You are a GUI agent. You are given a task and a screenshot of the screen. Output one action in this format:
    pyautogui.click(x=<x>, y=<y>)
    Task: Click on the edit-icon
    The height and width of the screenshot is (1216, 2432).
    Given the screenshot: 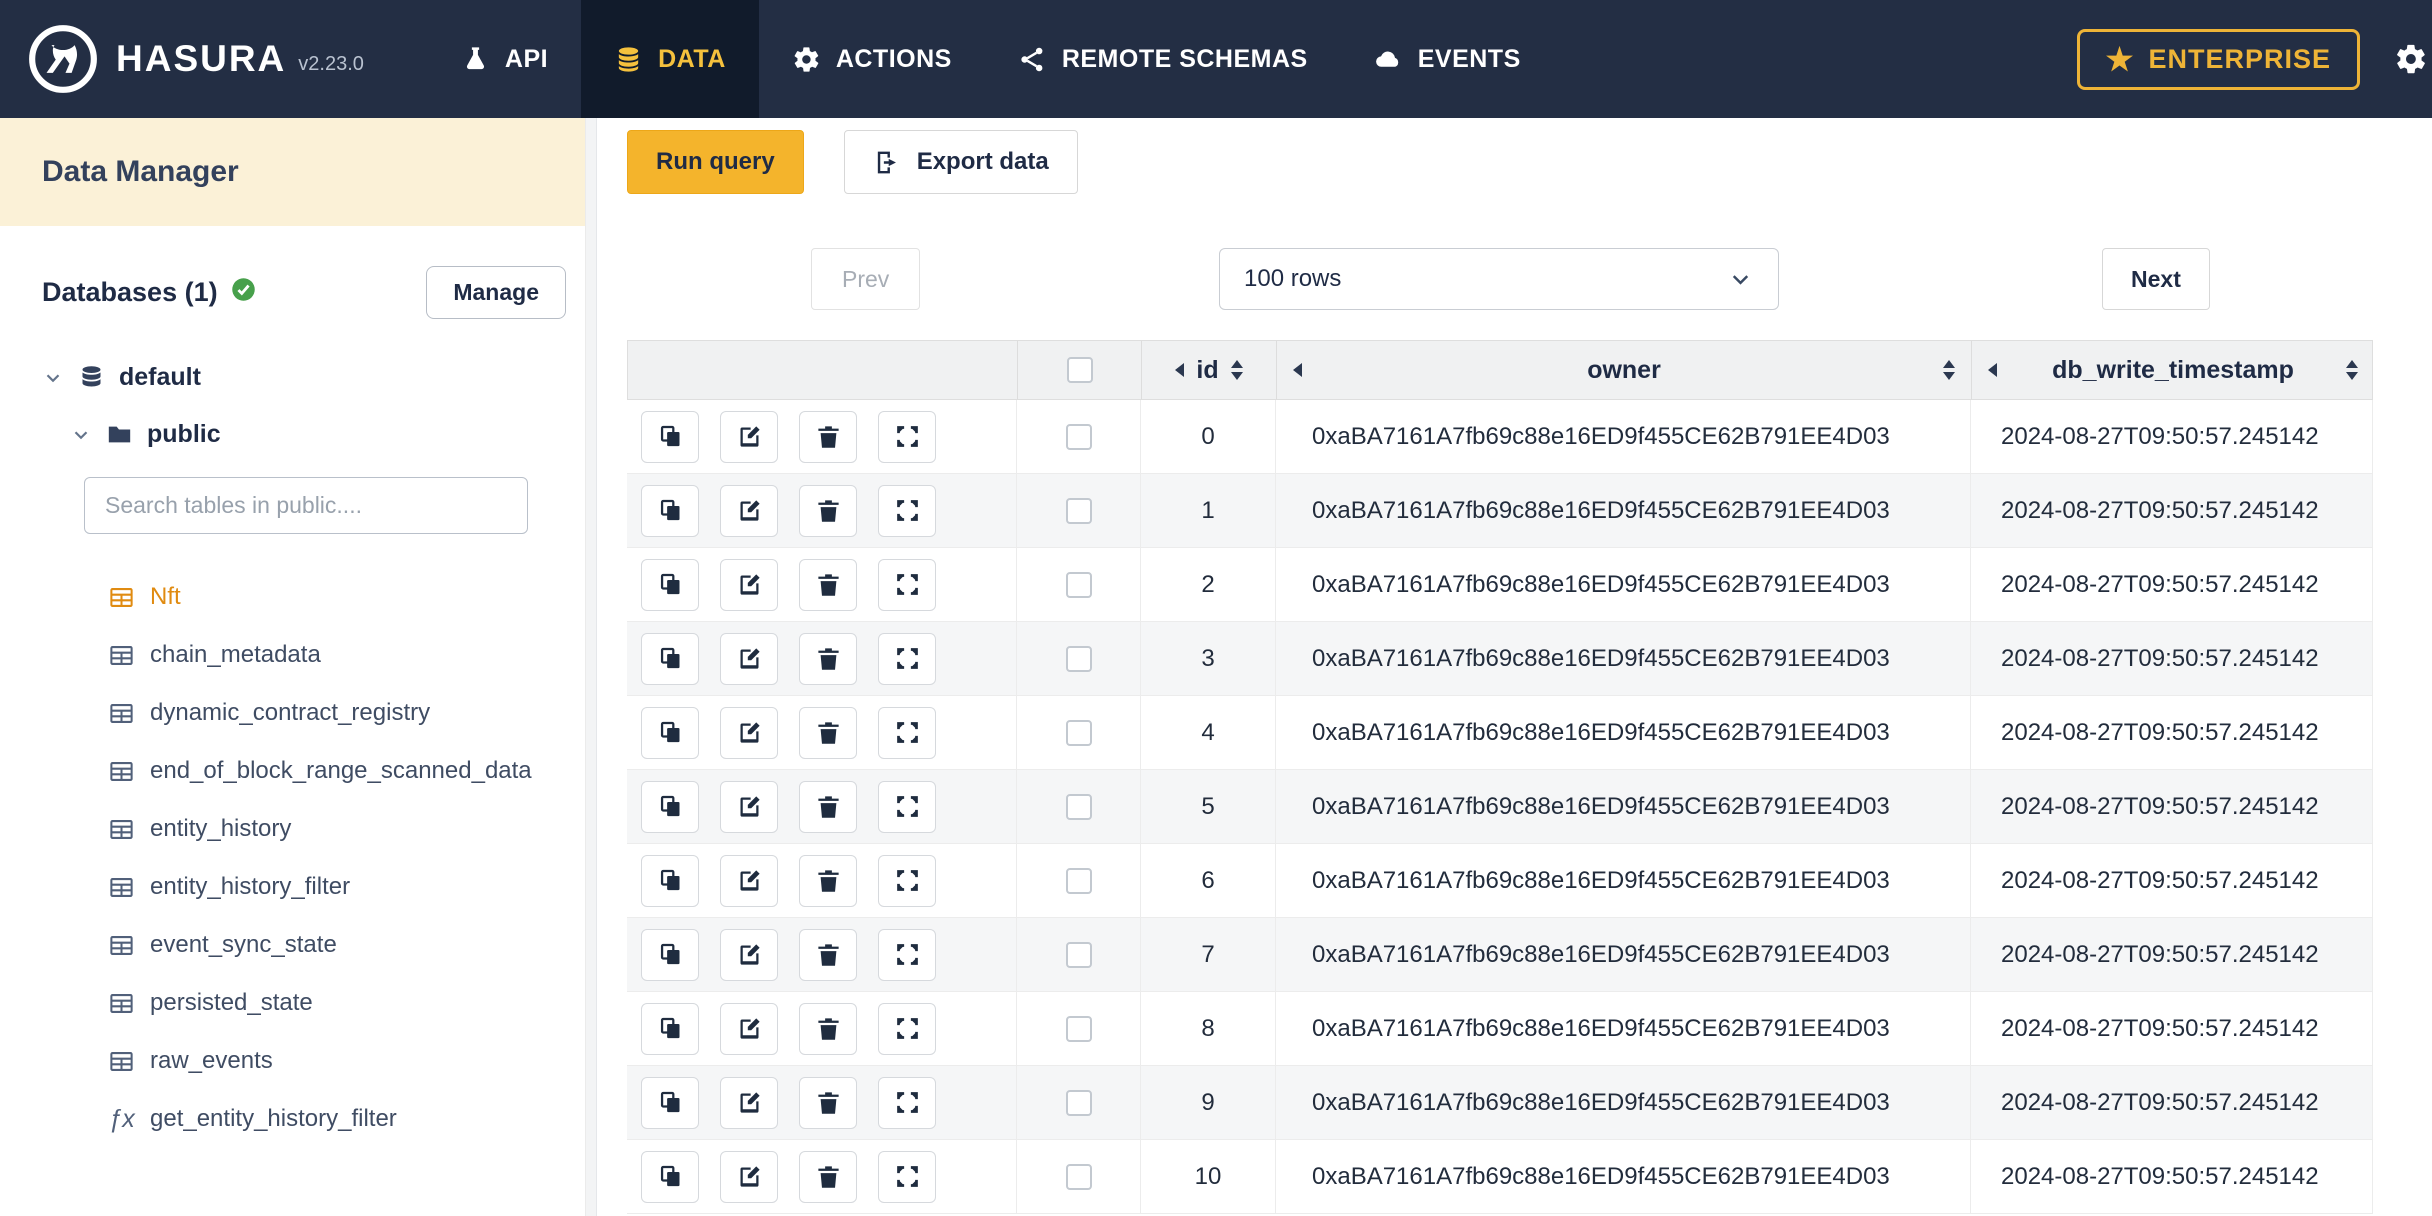 What is the action you would take?
    pyautogui.click(x=750, y=1028)
    